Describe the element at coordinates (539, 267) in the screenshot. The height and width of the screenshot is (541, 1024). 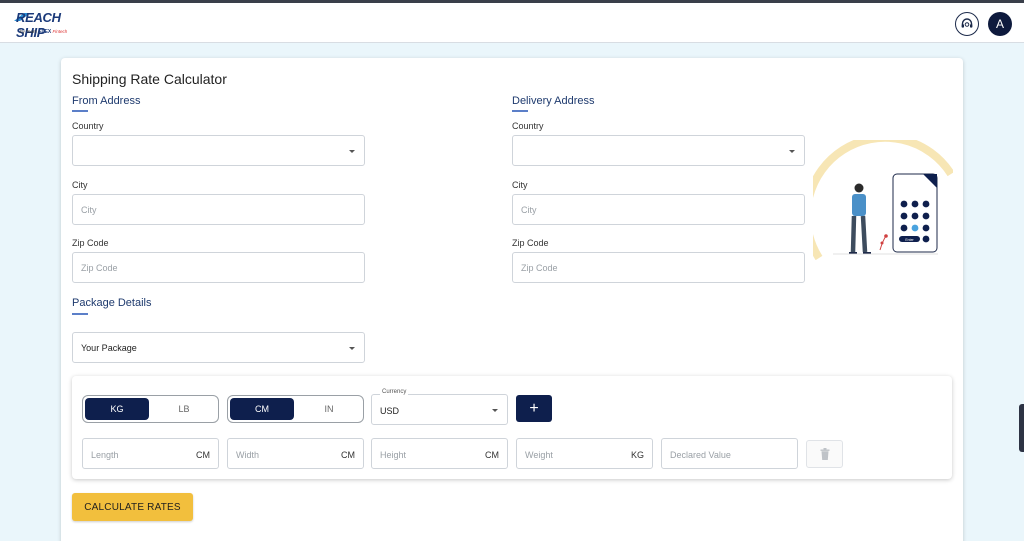
I see `delivery-zip-placeholder: Zip Code` at that location.